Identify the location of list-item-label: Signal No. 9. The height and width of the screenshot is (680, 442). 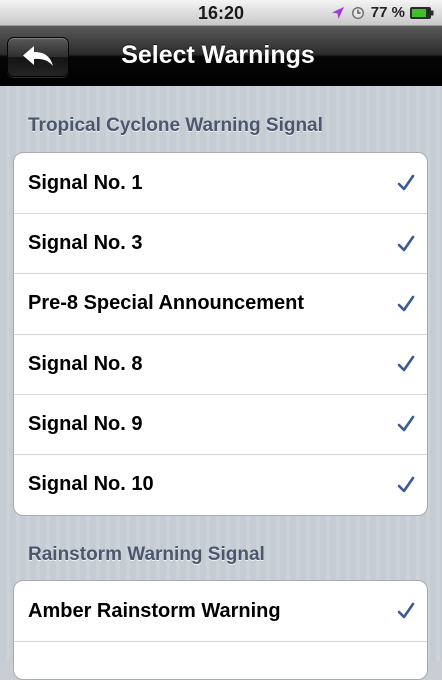
(85, 423).